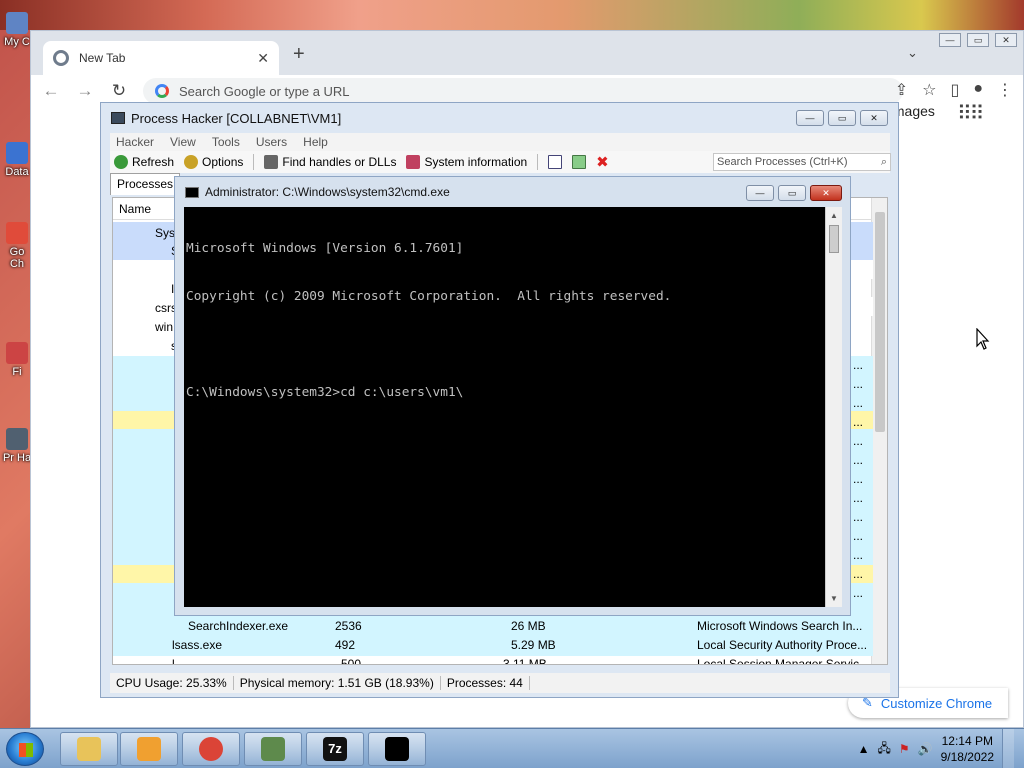 This screenshot has height=768, width=1024. Describe the element at coordinates (485, 683) in the screenshot. I see `process-count: Processes: 44` at that location.